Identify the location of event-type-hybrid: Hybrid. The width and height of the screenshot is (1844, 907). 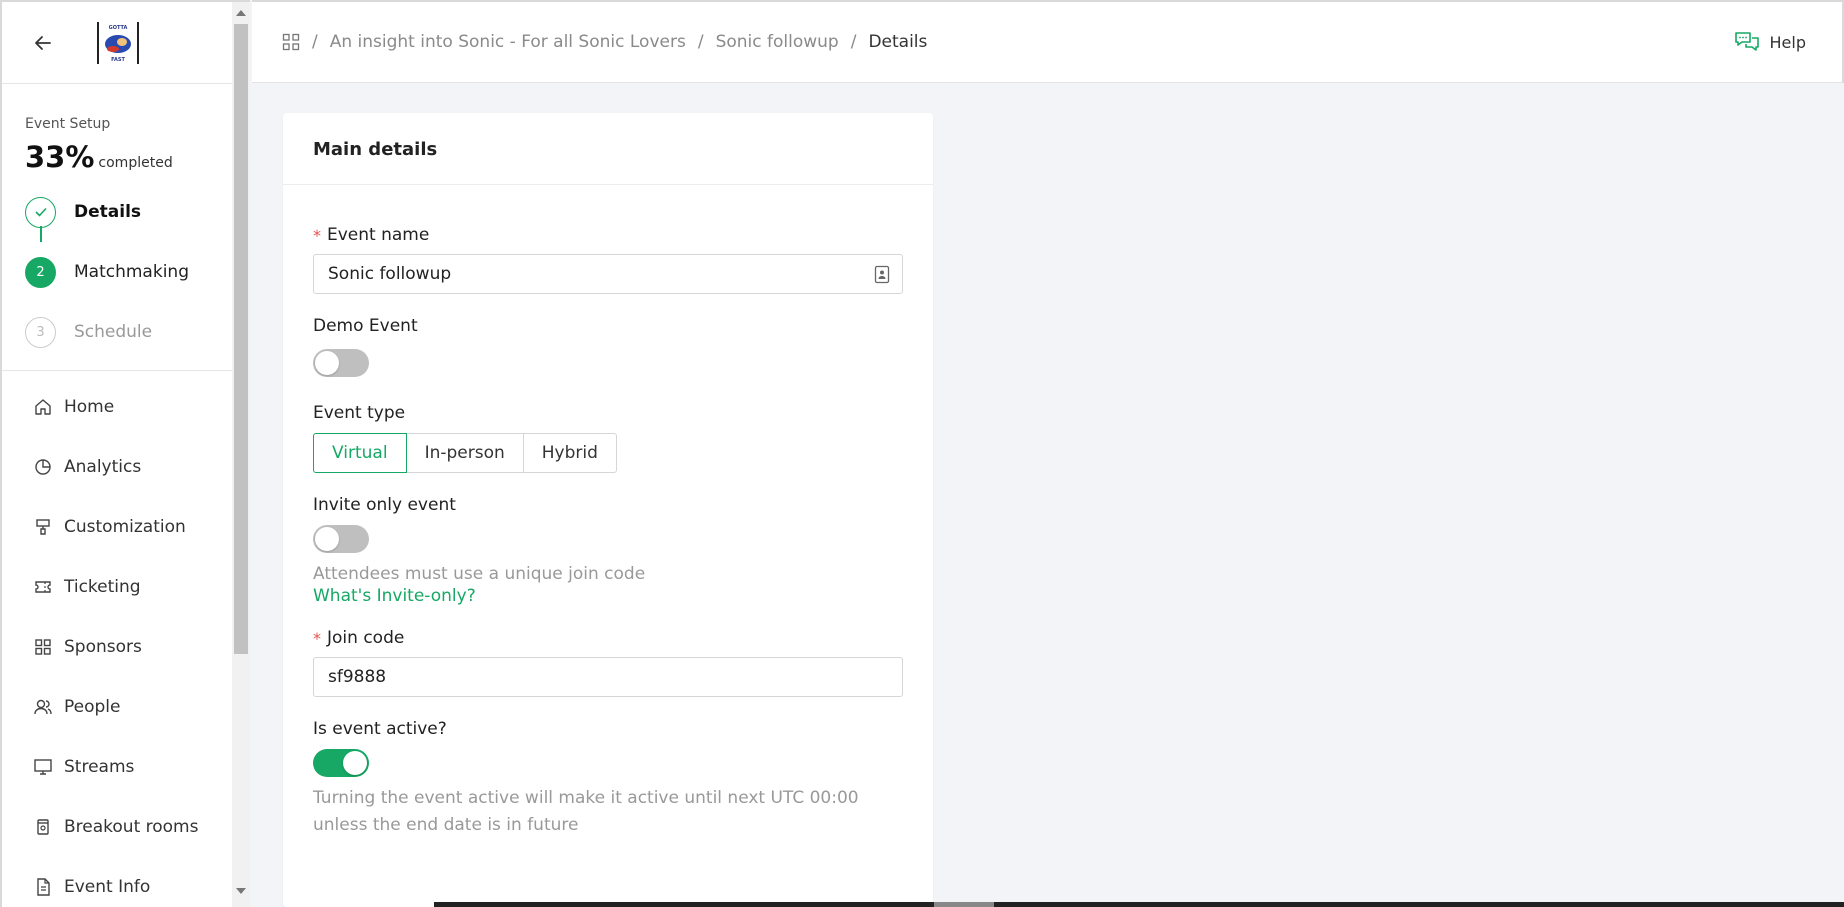
(569, 453).